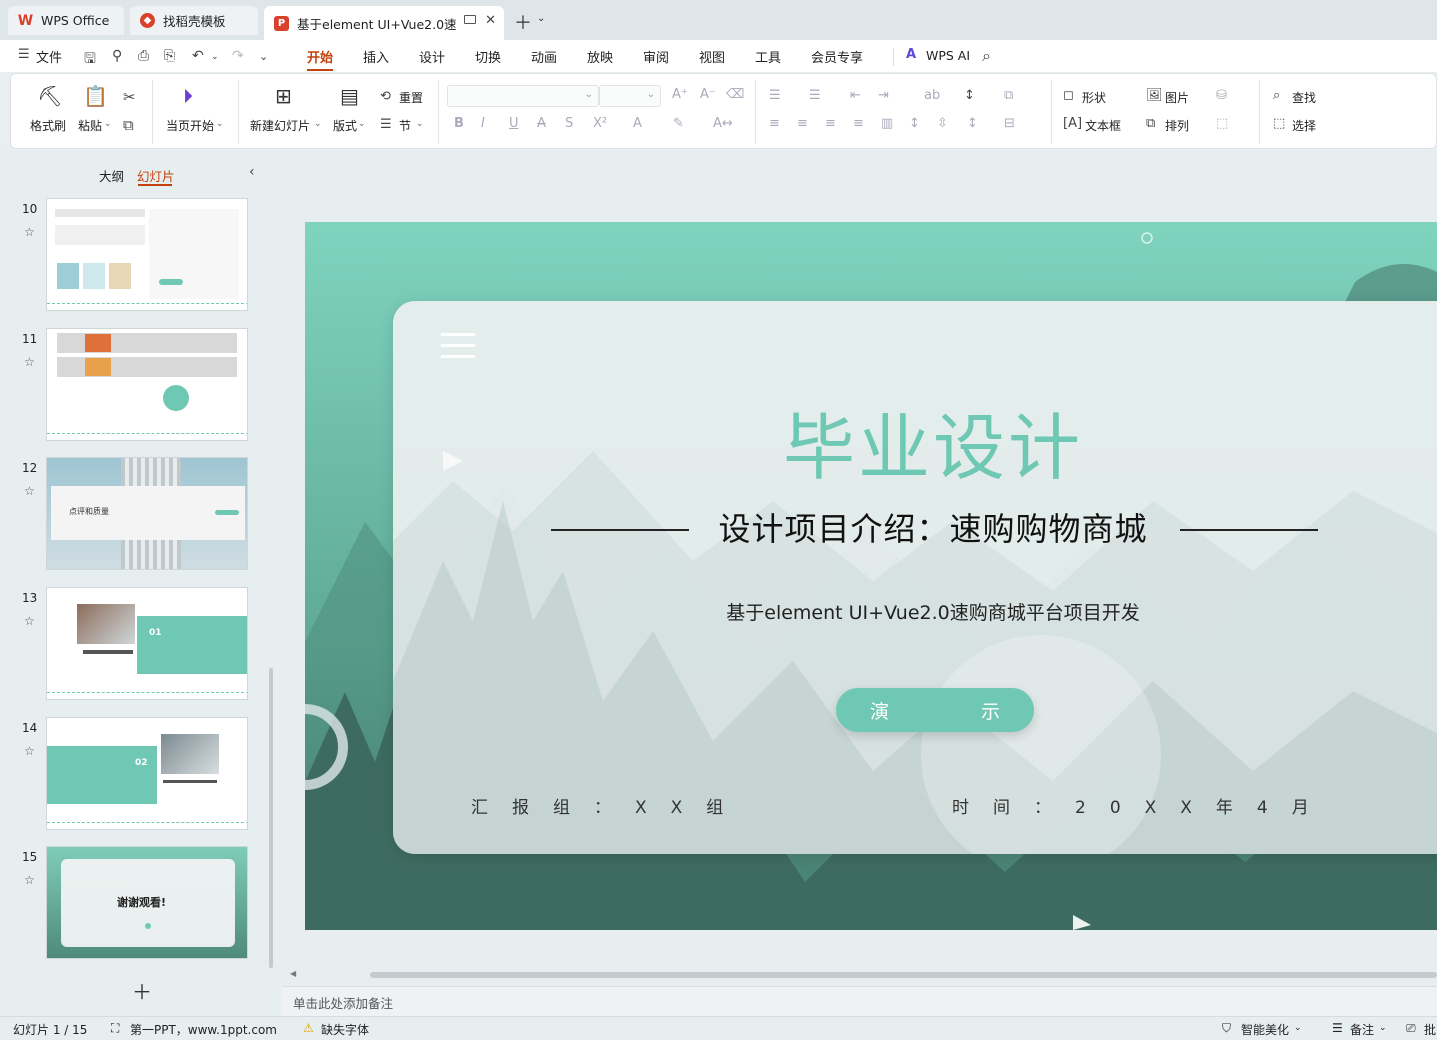  What do you see at coordinates (541, 18) in the screenshot?
I see `tab-list-chevron-icon: ⌄` at bounding box center [541, 18].